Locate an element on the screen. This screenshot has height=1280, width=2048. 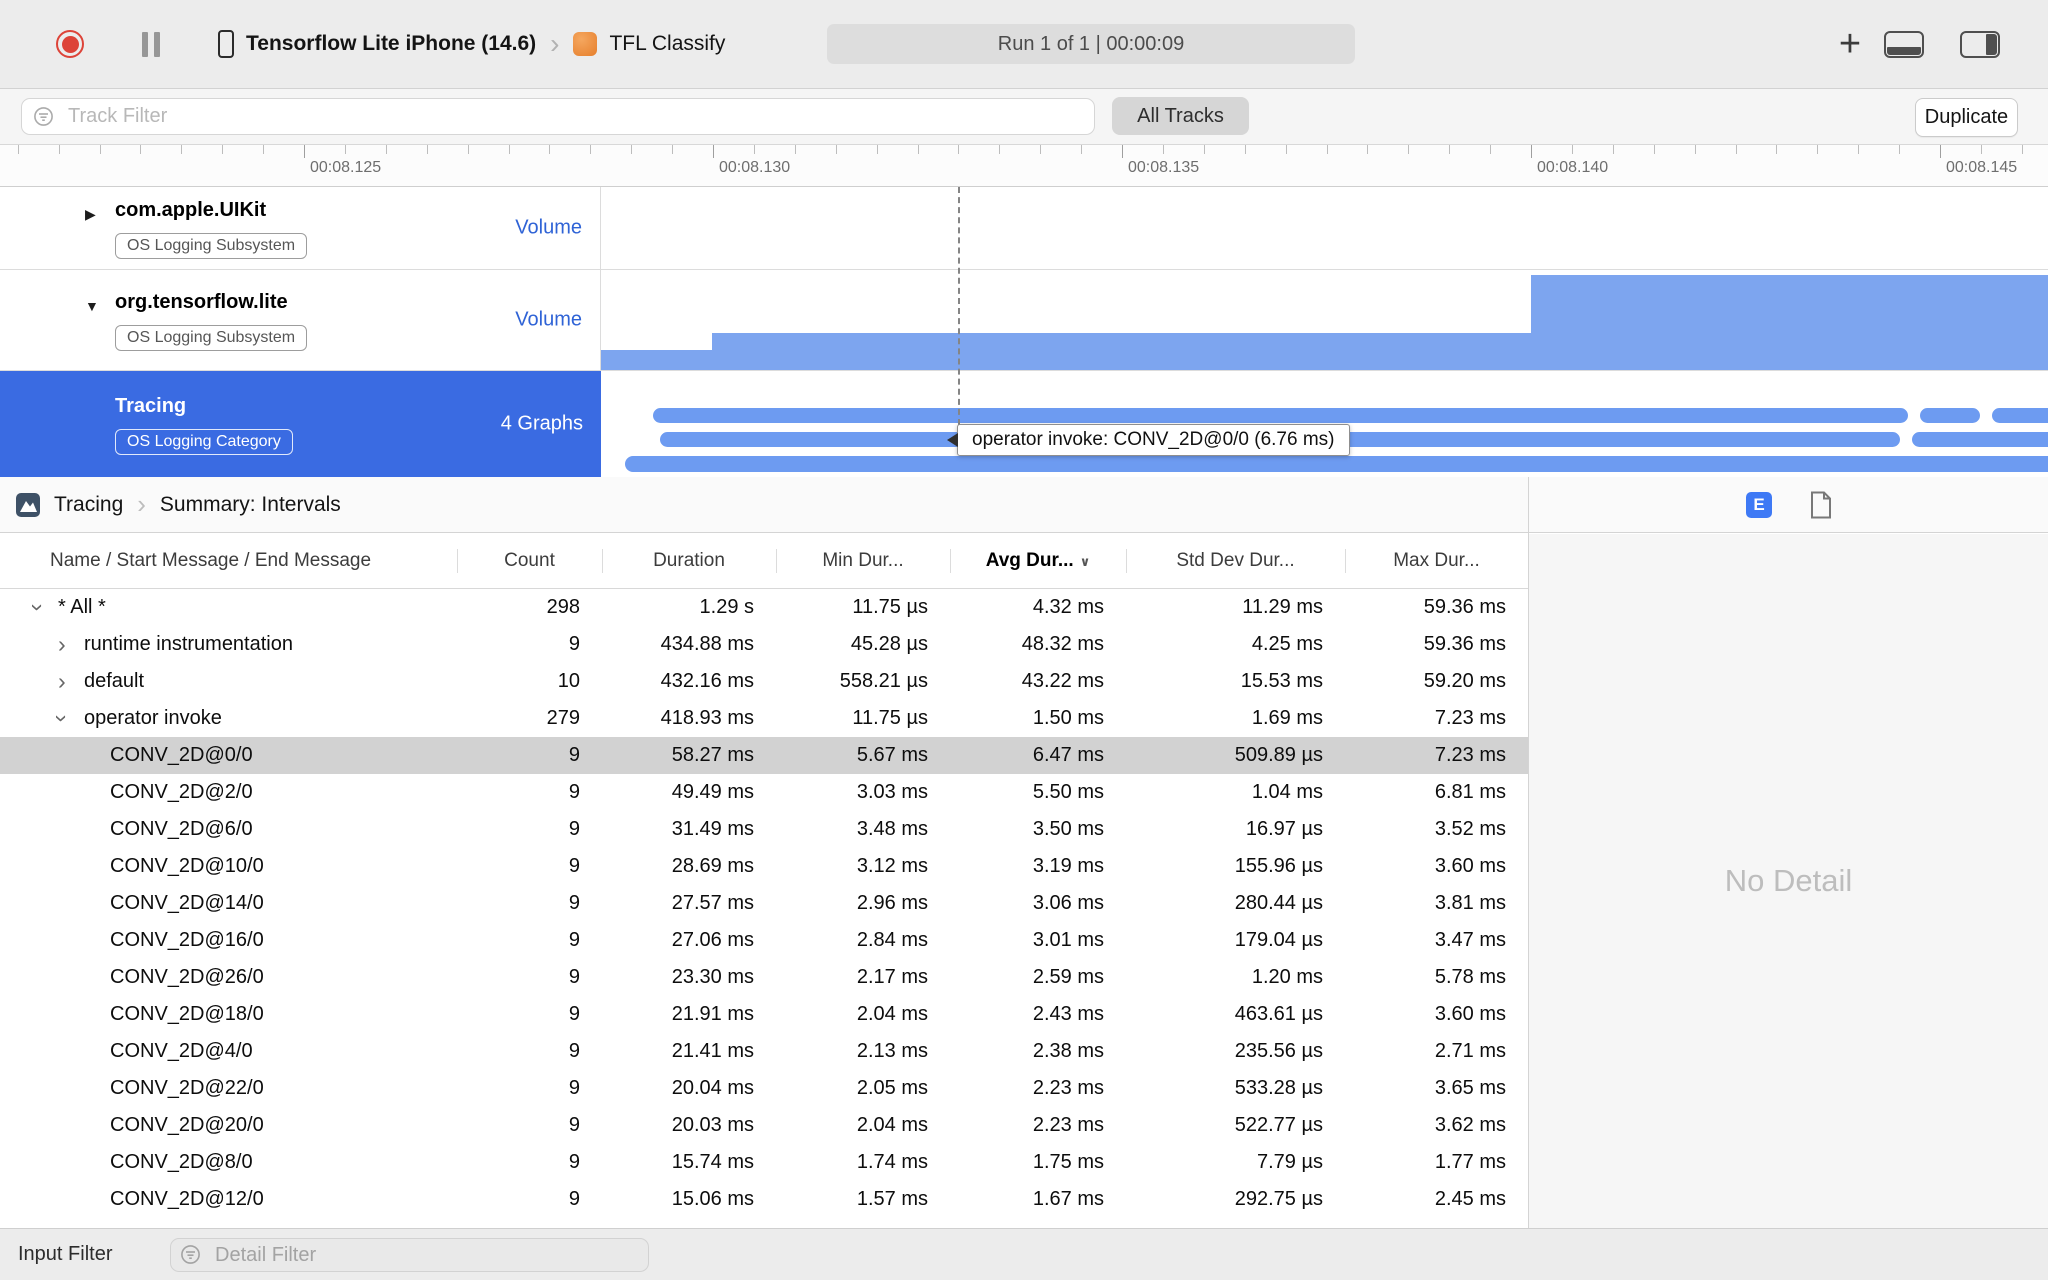
lane-label: Volume is located at coordinates (548, 319).